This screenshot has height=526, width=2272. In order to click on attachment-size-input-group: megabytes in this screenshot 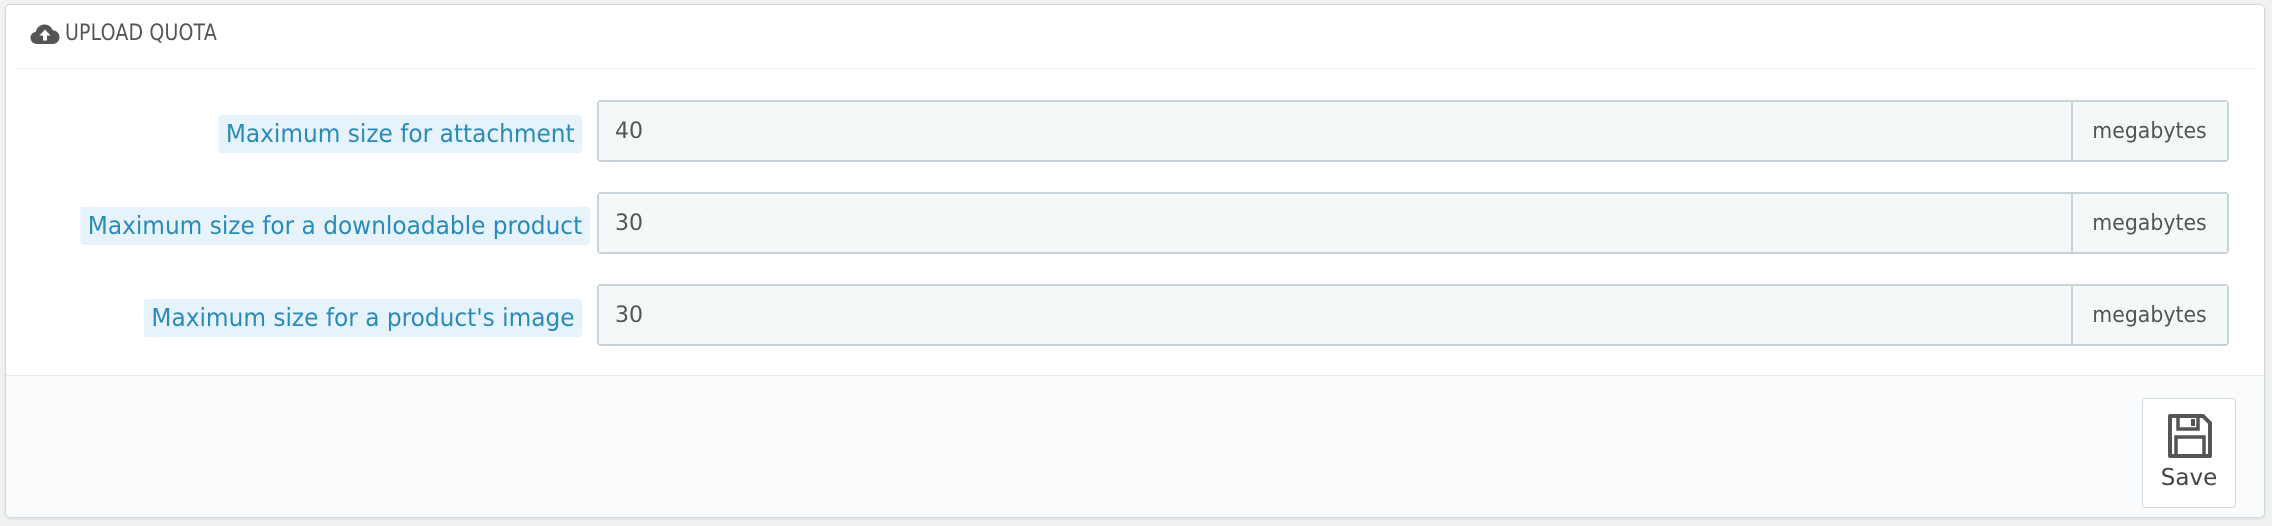, I will do `click(1413, 131)`.